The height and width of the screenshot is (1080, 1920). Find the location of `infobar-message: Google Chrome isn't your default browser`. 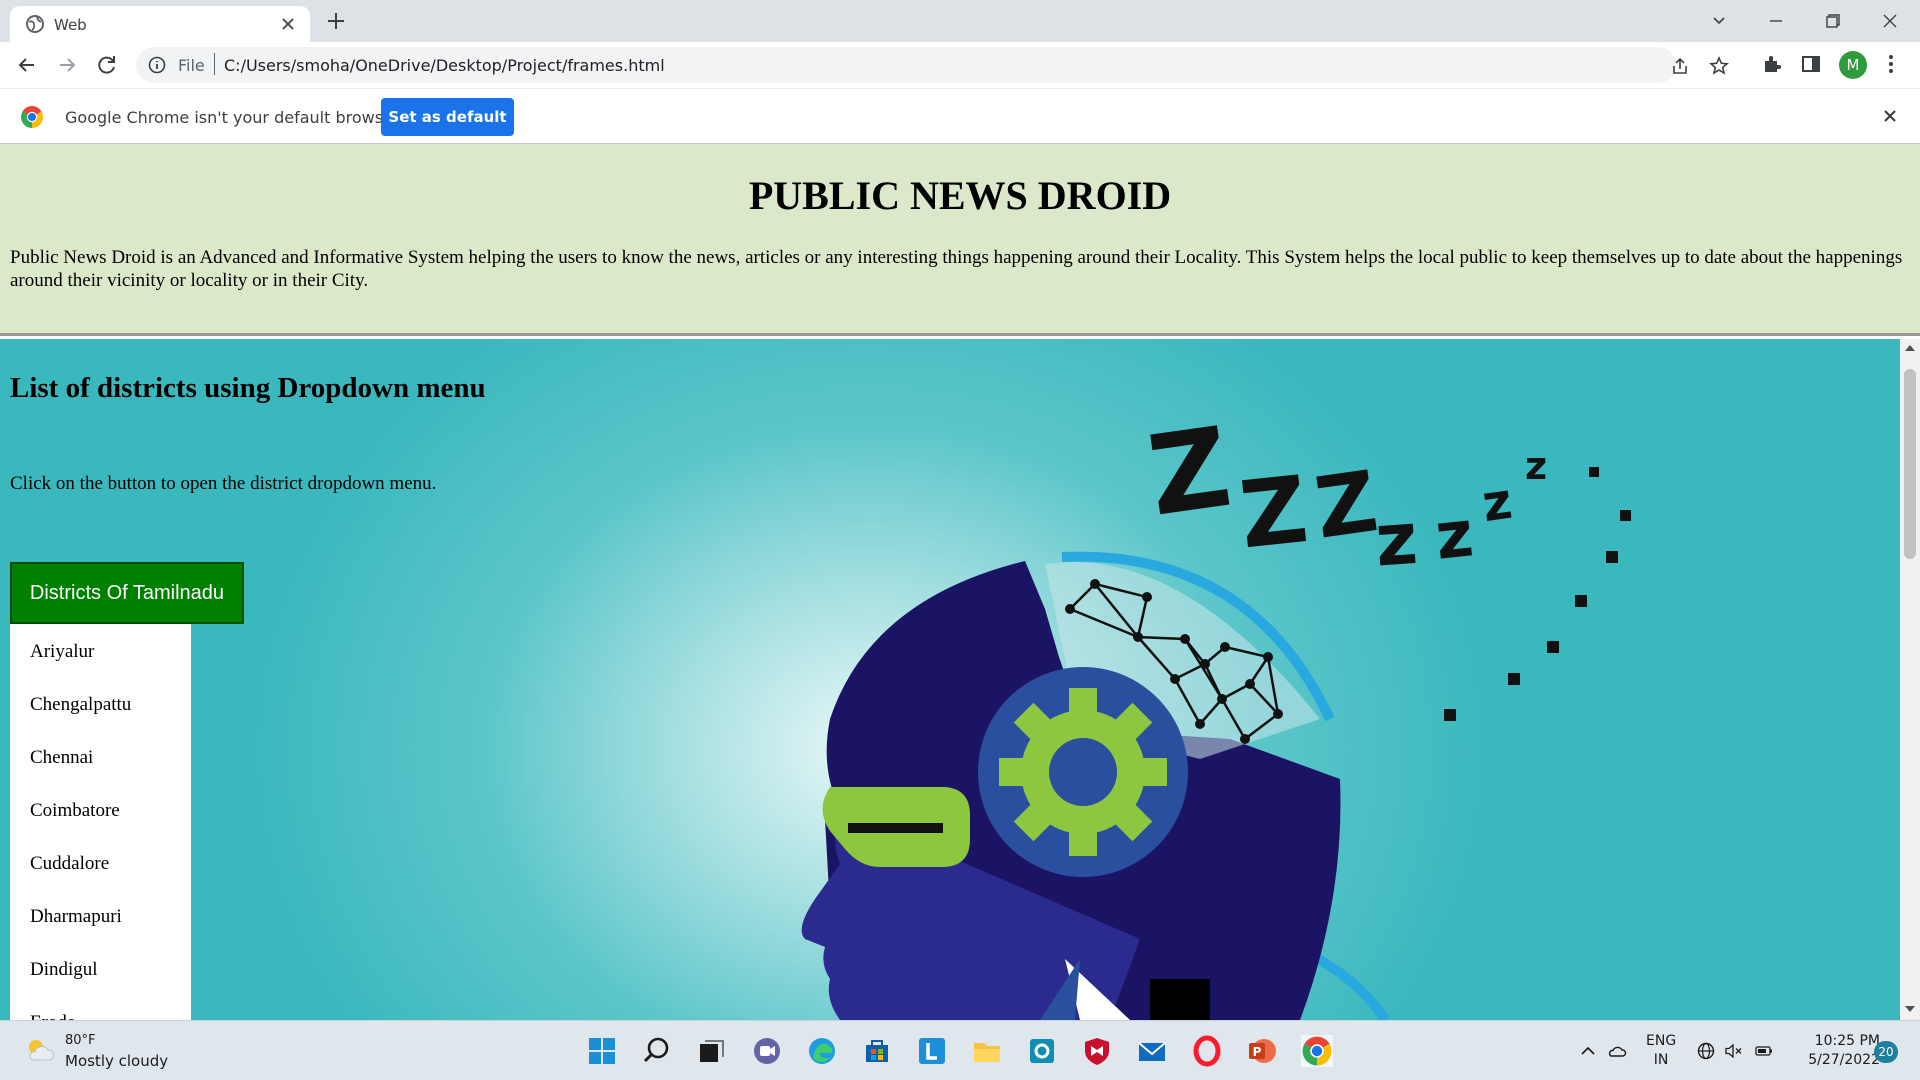

infobar-message: Google Chrome isn't your default browser is located at coordinates (232, 117).